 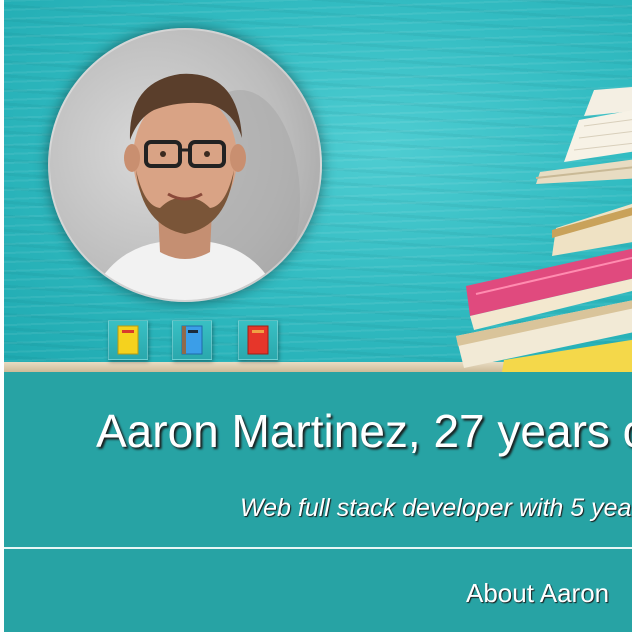 What do you see at coordinates (538, 226) in the screenshot?
I see `book-stack-illustration` at bounding box center [538, 226].